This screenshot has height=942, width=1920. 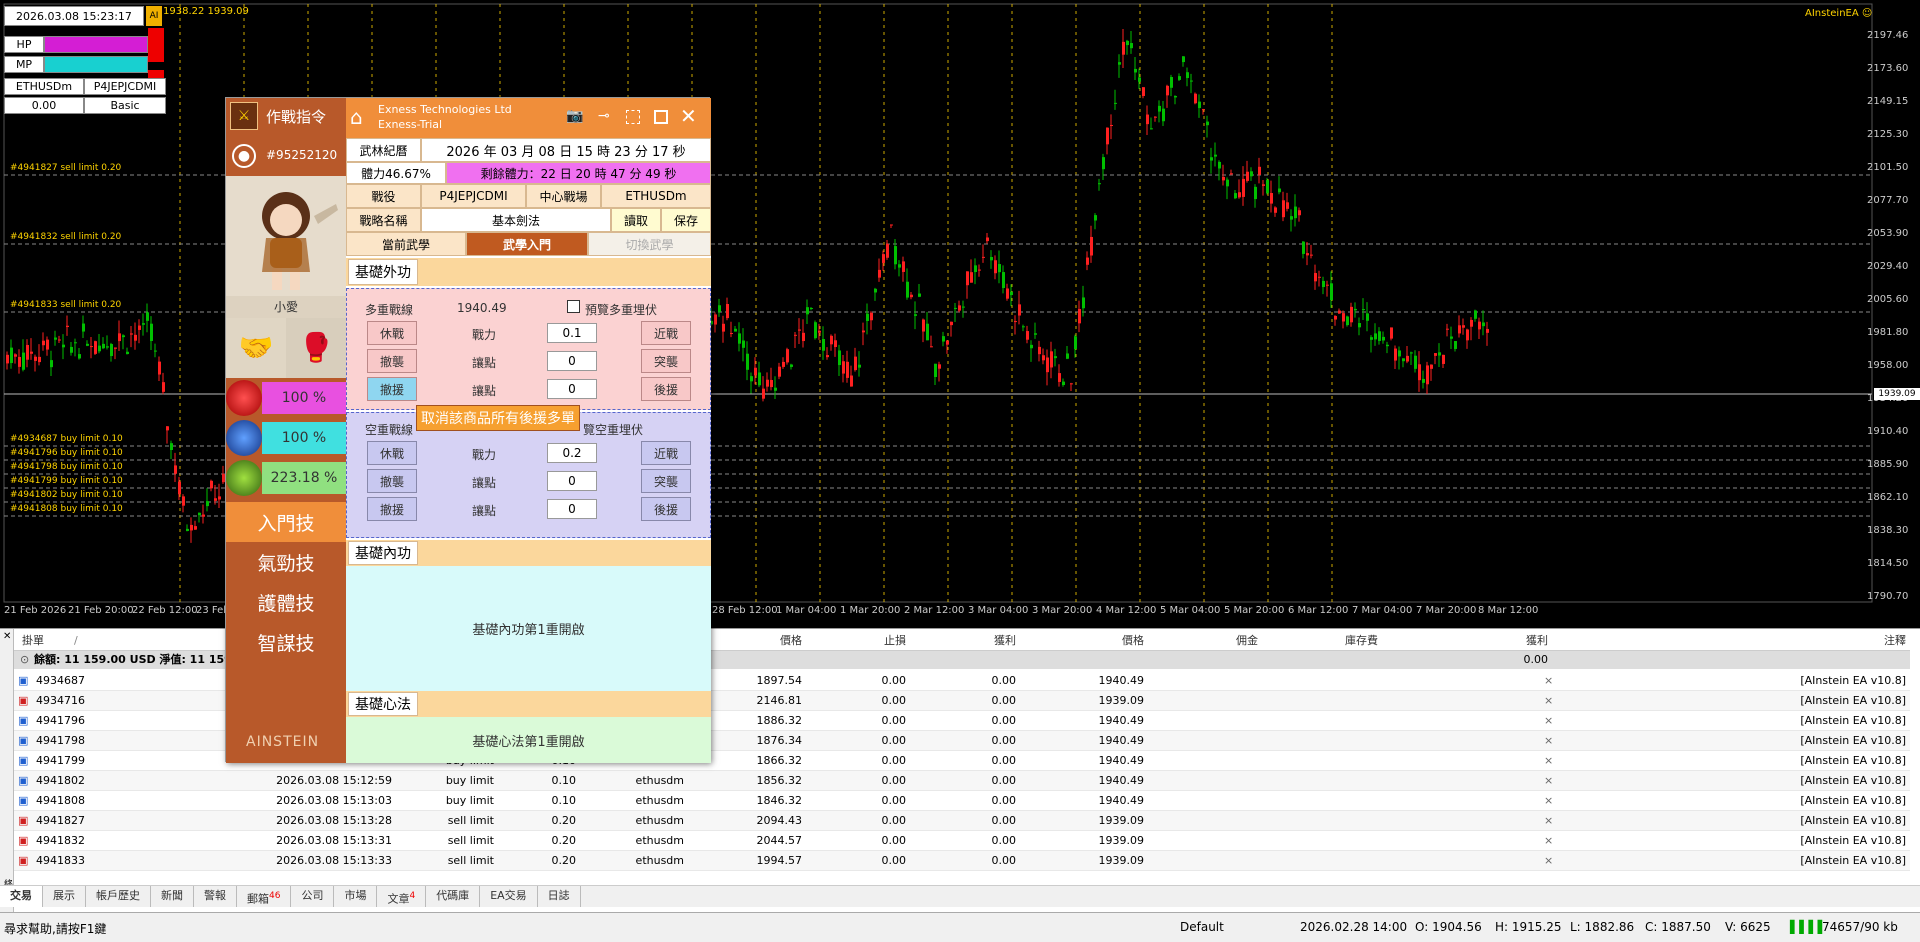 What do you see at coordinates (392, 453) in the screenshot?
I see `short-rest-button: 休戰` at bounding box center [392, 453].